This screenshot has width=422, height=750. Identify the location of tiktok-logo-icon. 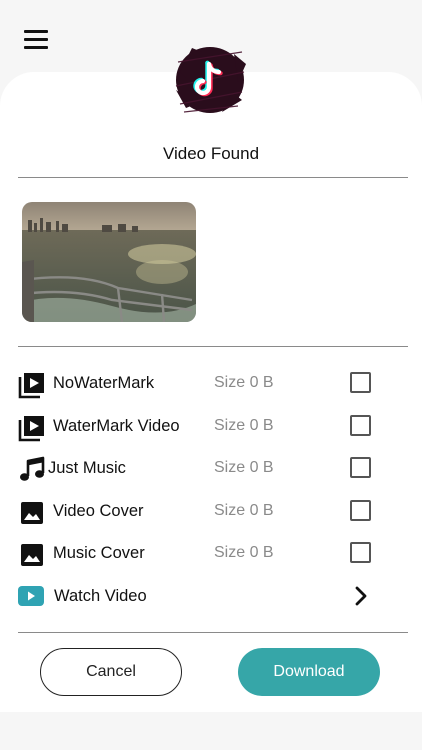
(210, 80).